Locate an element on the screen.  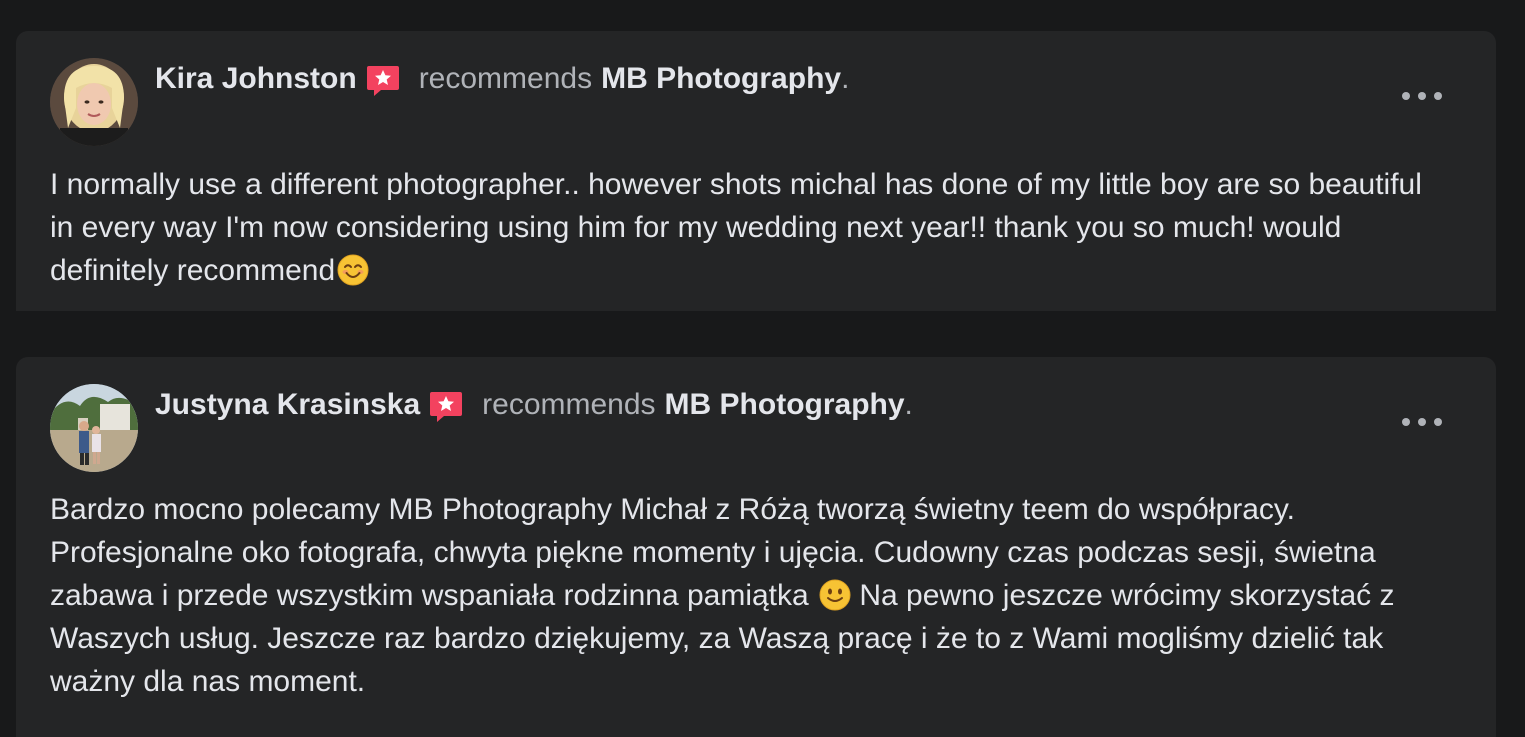
smiling-face-with-smiling-eyes-icon is located at coordinates (353, 270).